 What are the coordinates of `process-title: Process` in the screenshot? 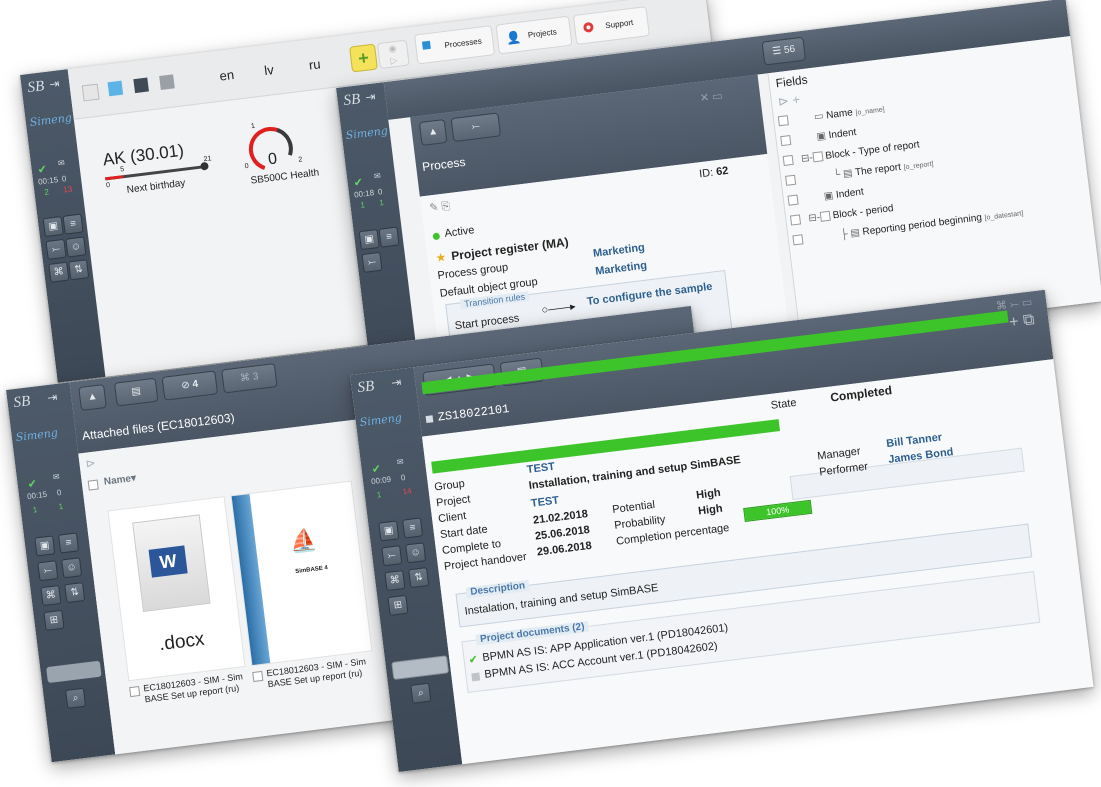 It's located at (444, 164).